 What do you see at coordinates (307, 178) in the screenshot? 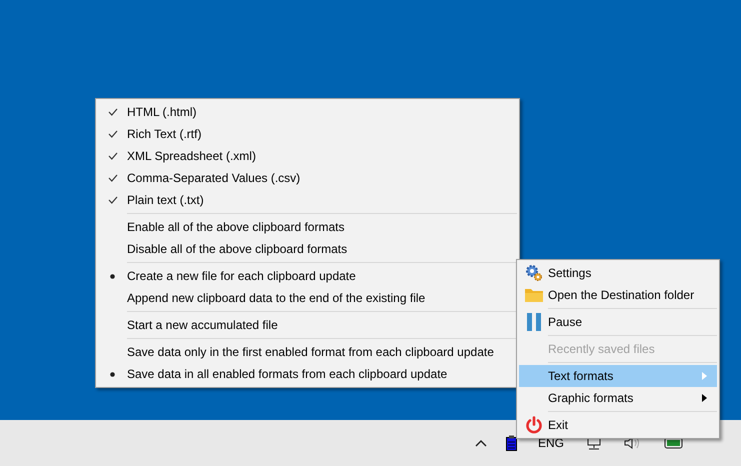
I see `menu-item: Comma-Separated Values (.csv)` at bounding box center [307, 178].